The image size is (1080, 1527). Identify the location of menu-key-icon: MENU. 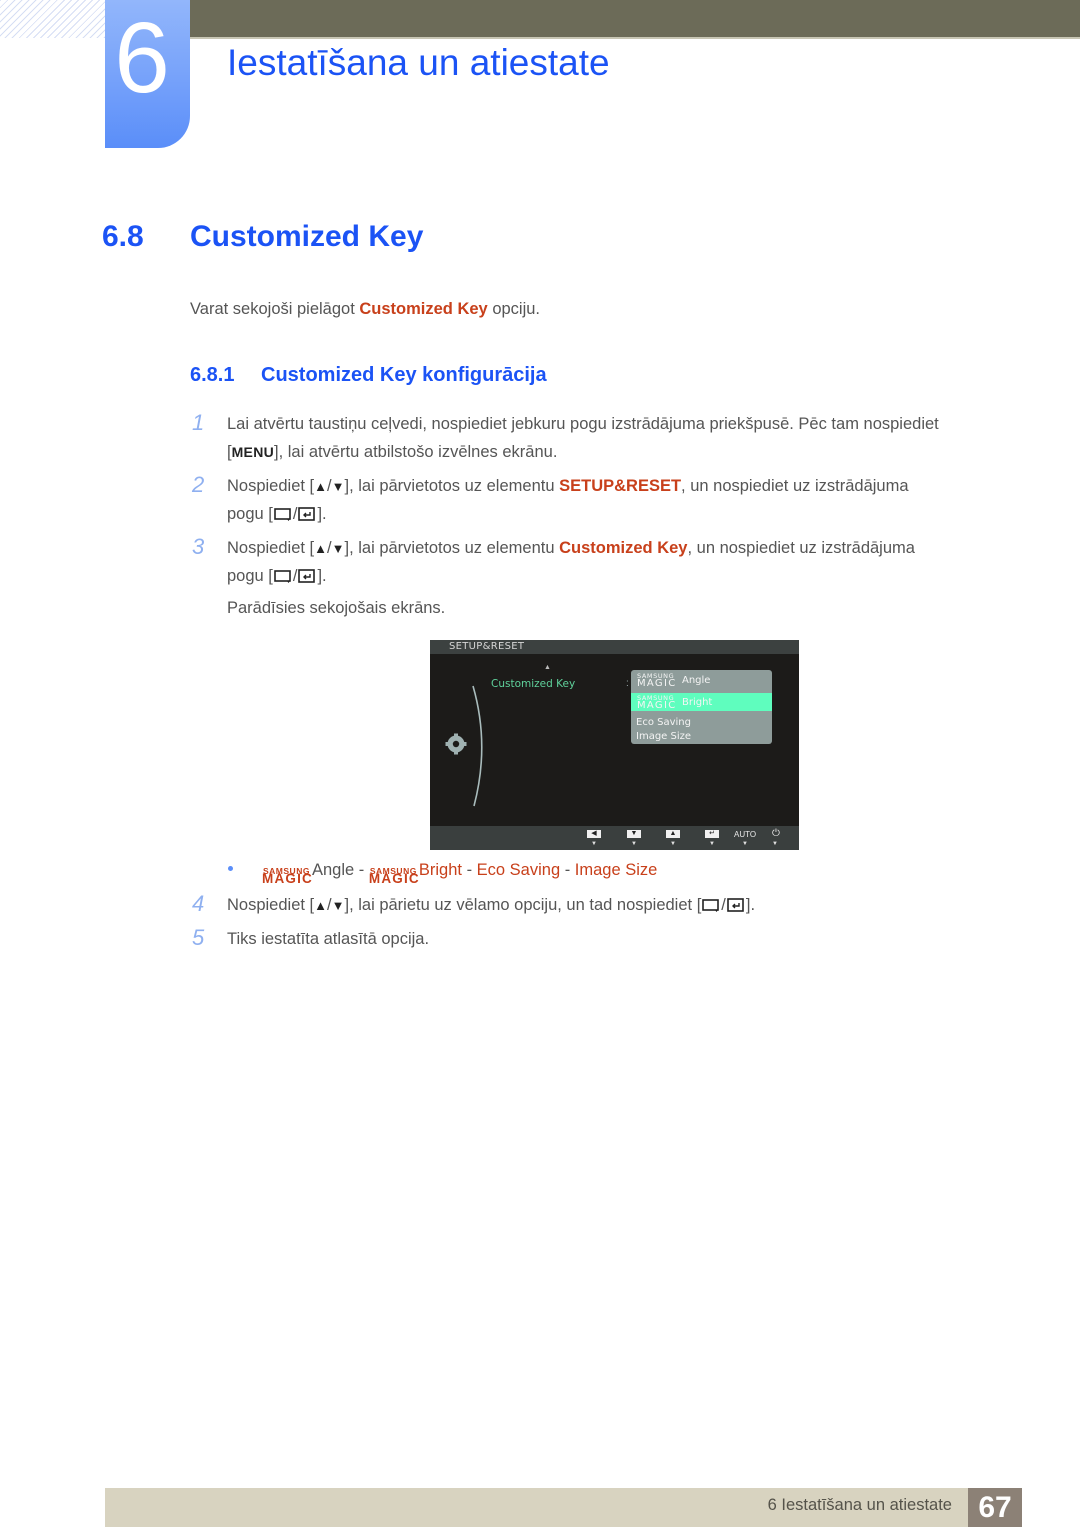
(253, 452).